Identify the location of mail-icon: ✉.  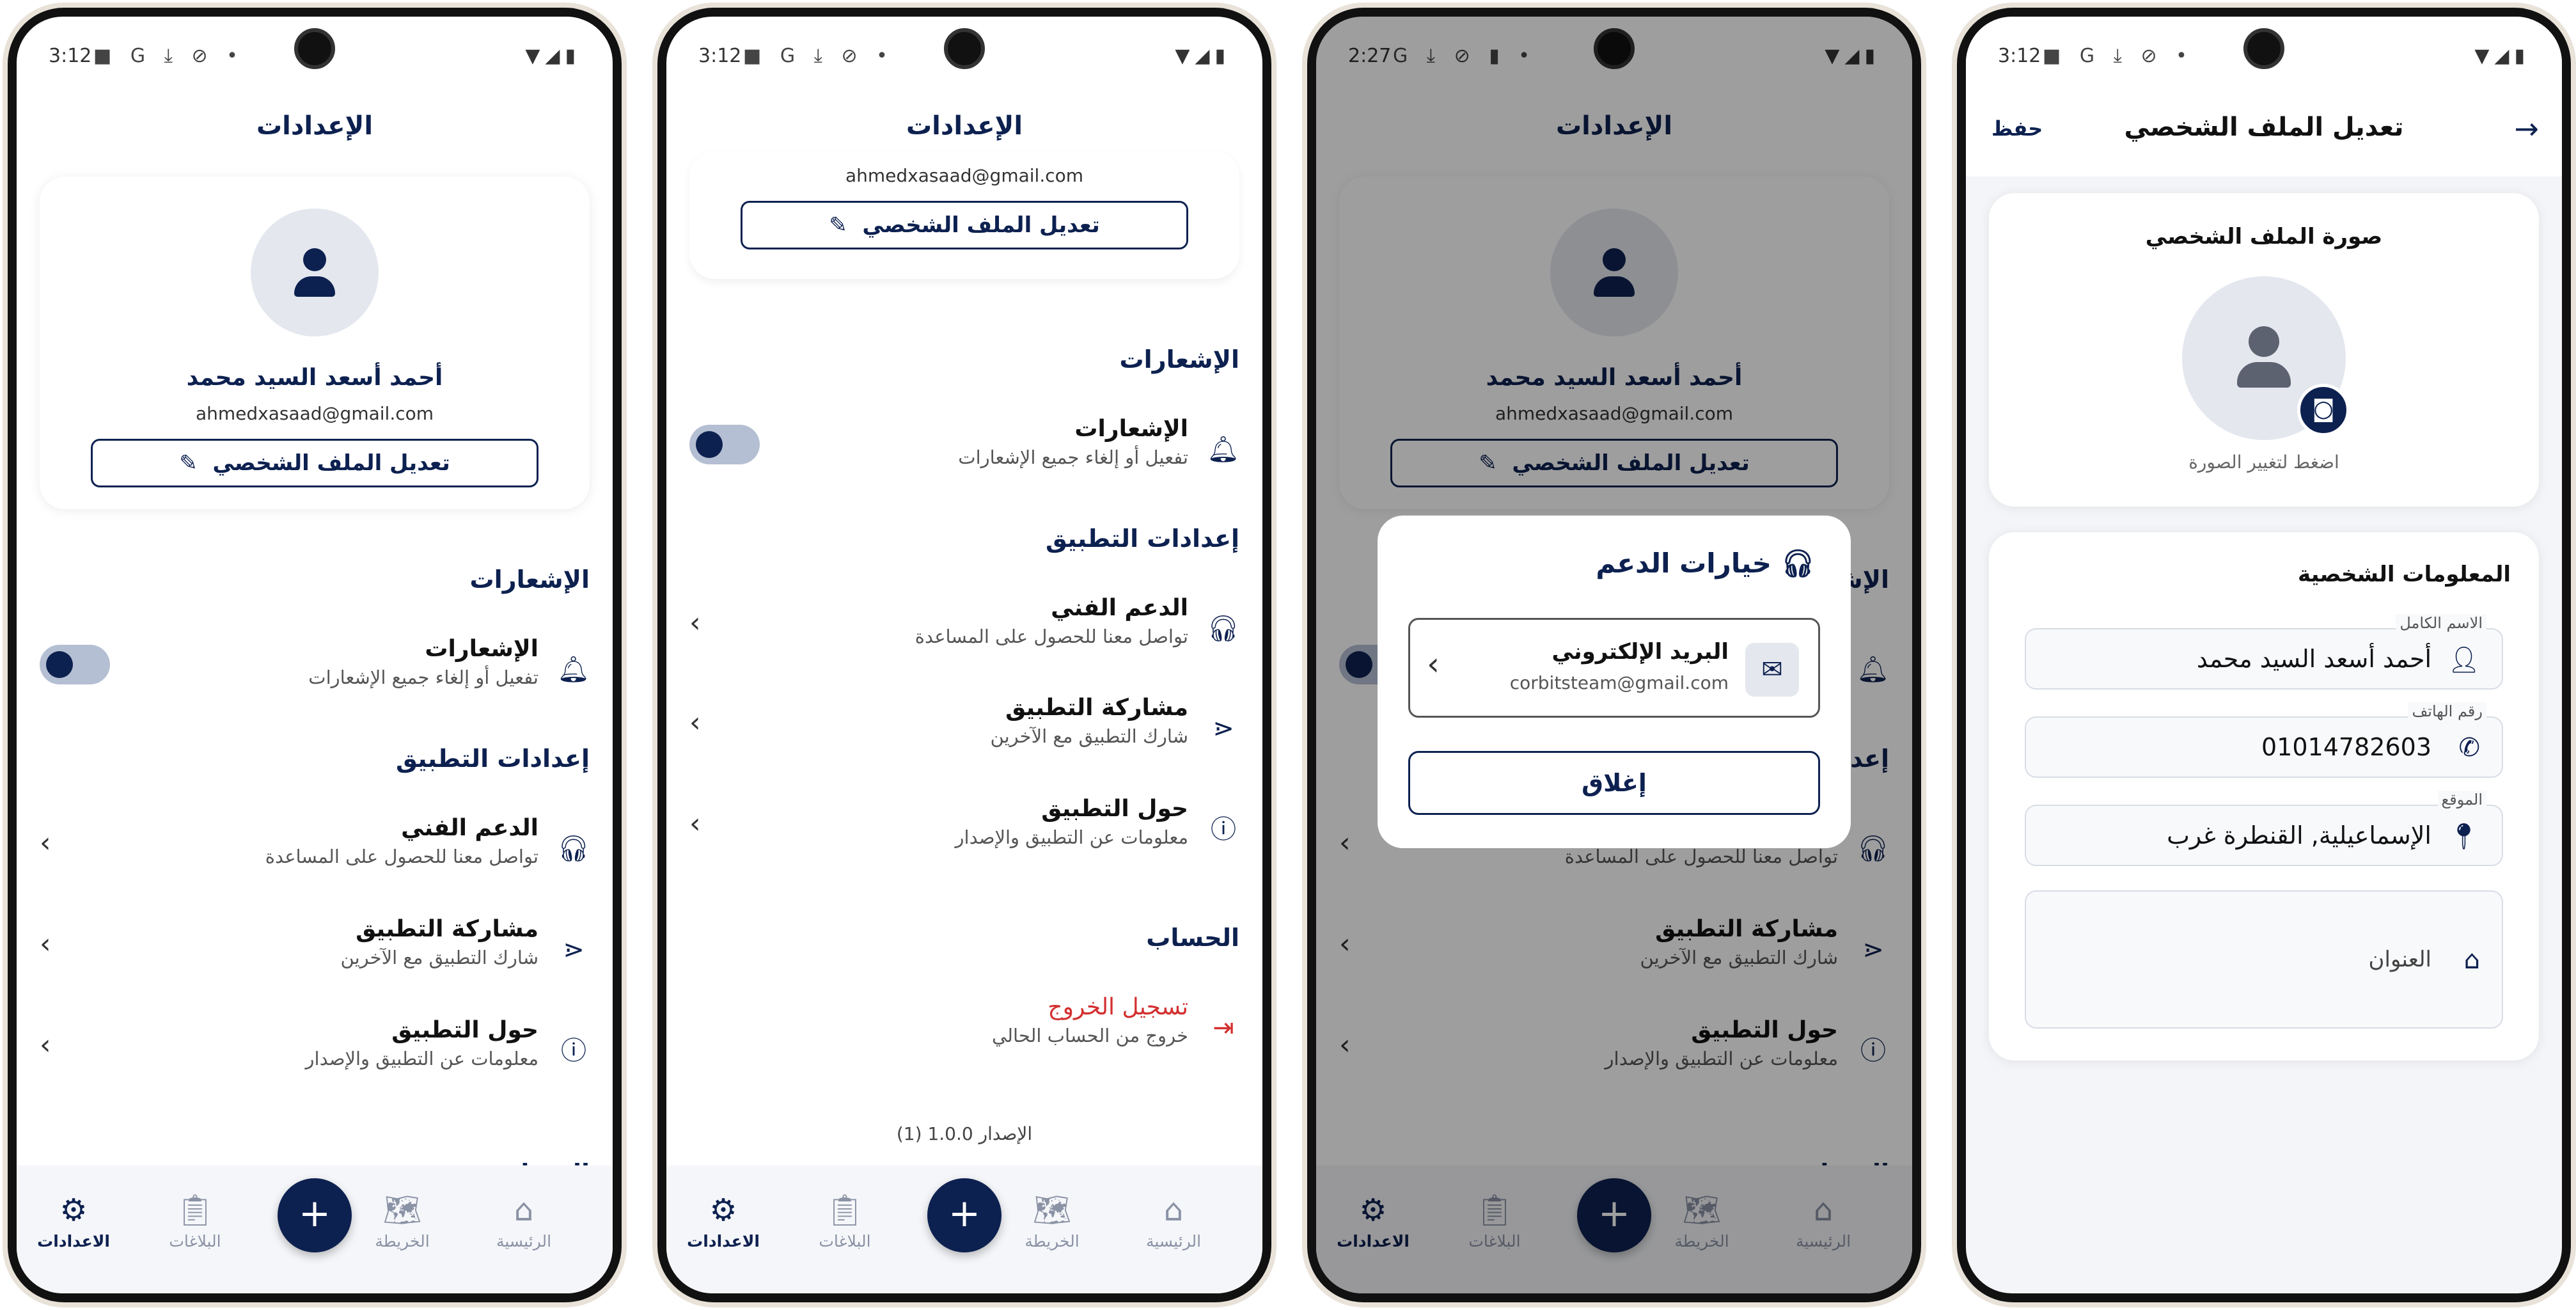
(1772, 670).